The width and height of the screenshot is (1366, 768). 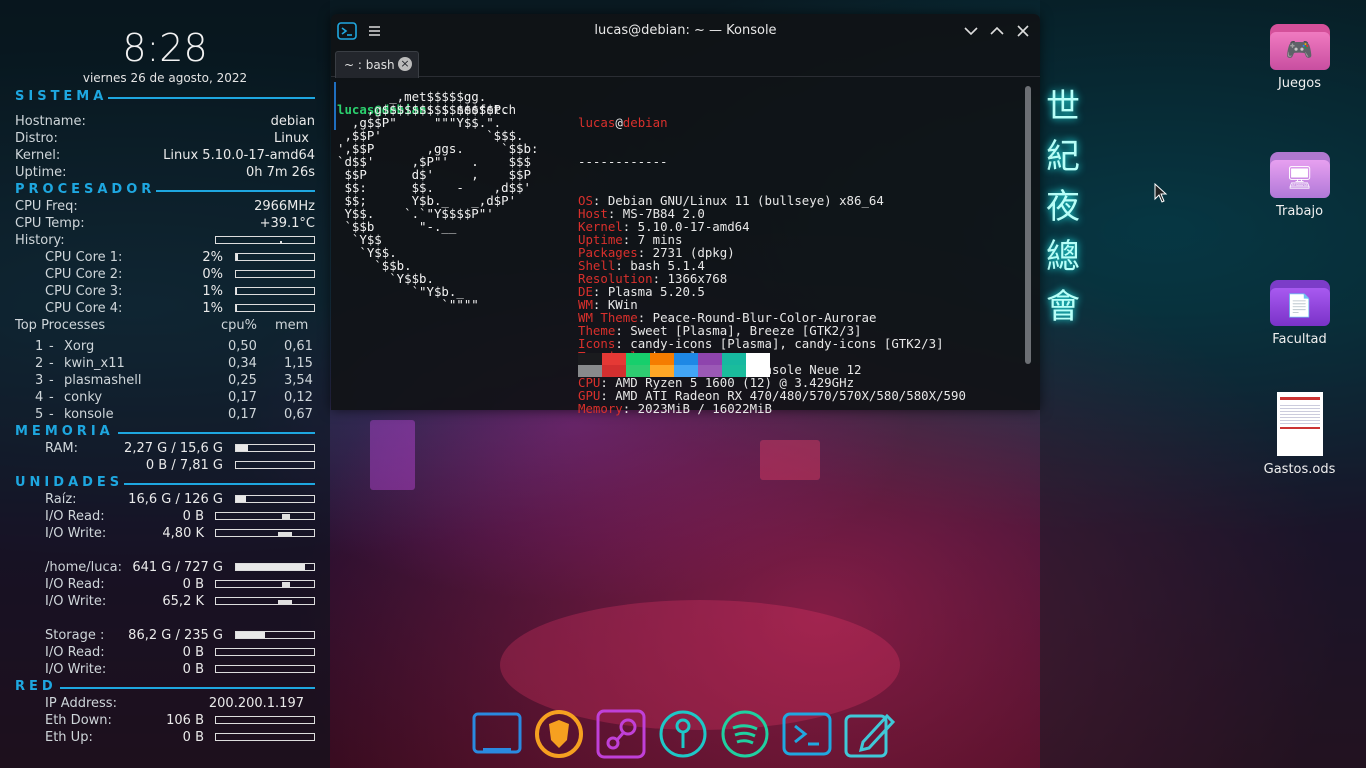 I want to click on desktop-icon-trabajo: 🖥 Trabajo, so click(x=1299, y=183).